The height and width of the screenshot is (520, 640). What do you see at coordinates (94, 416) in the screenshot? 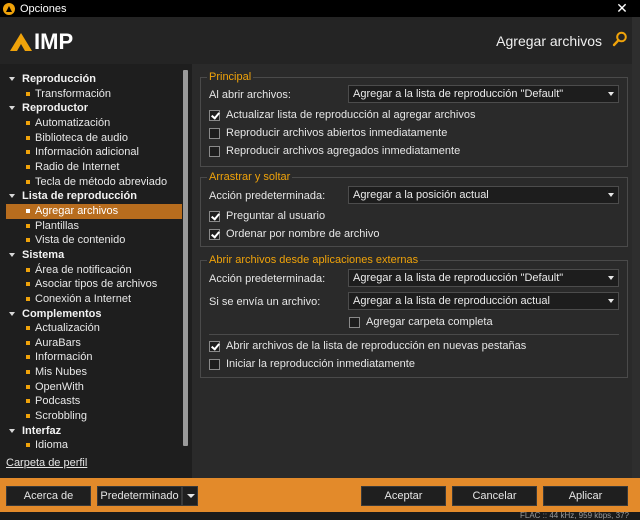
I see `tree-item: Scrobbling` at bounding box center [94, 416].